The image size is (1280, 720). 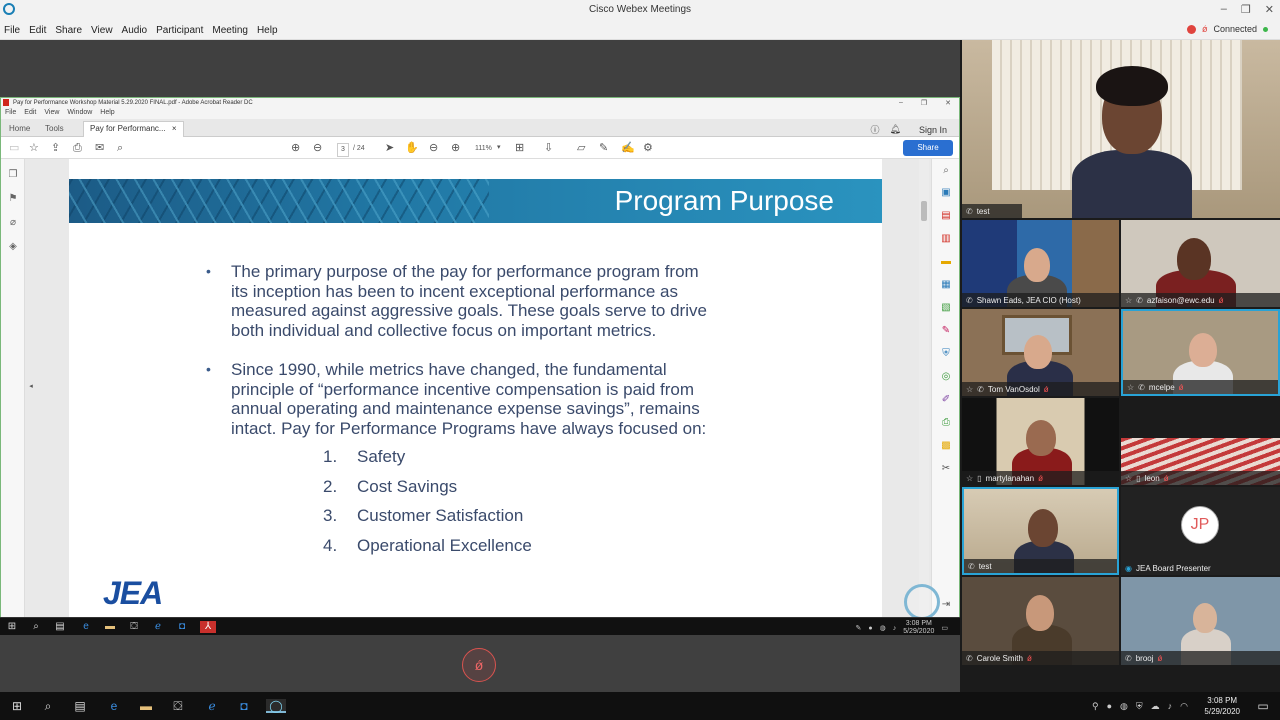 I want to click on combine-files-icon: ▦, so click(x=946, y=285).